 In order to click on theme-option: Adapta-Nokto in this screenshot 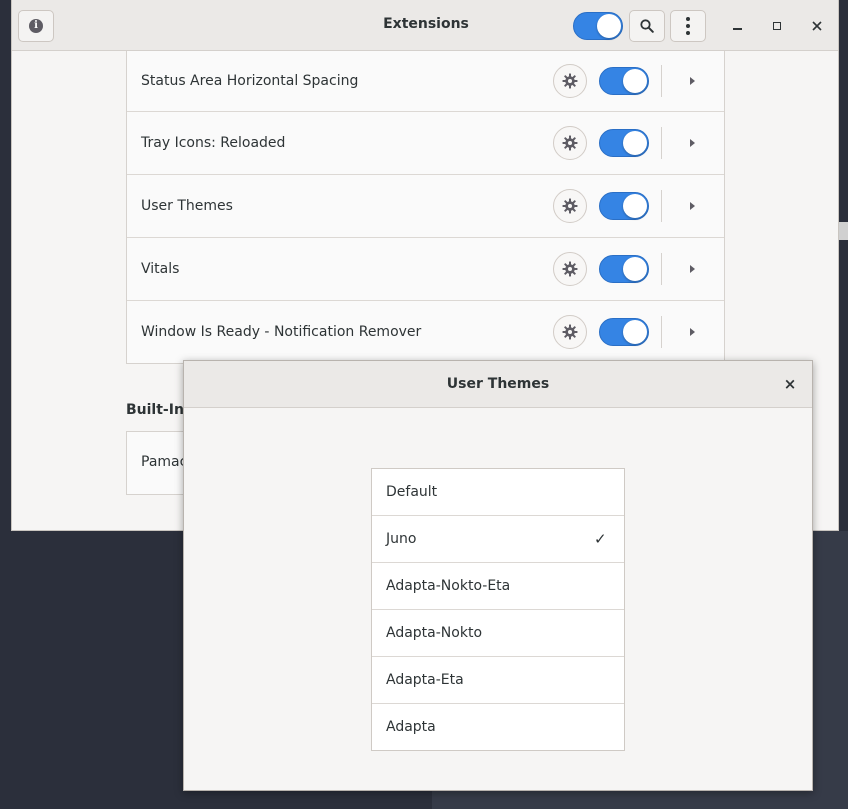, I will do `click(498, 632)`.